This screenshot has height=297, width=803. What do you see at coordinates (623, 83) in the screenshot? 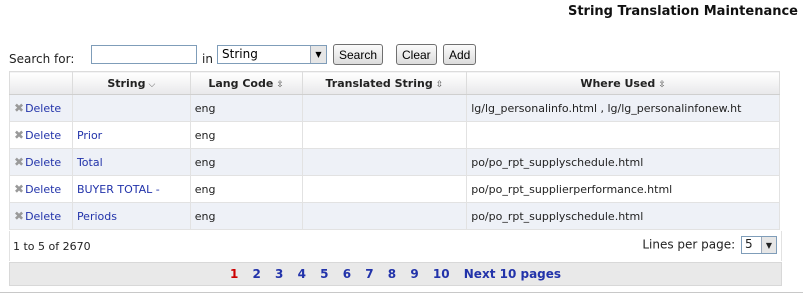
I see `header-where-used: Where Used ⇳` at bounding box center [623, 83].